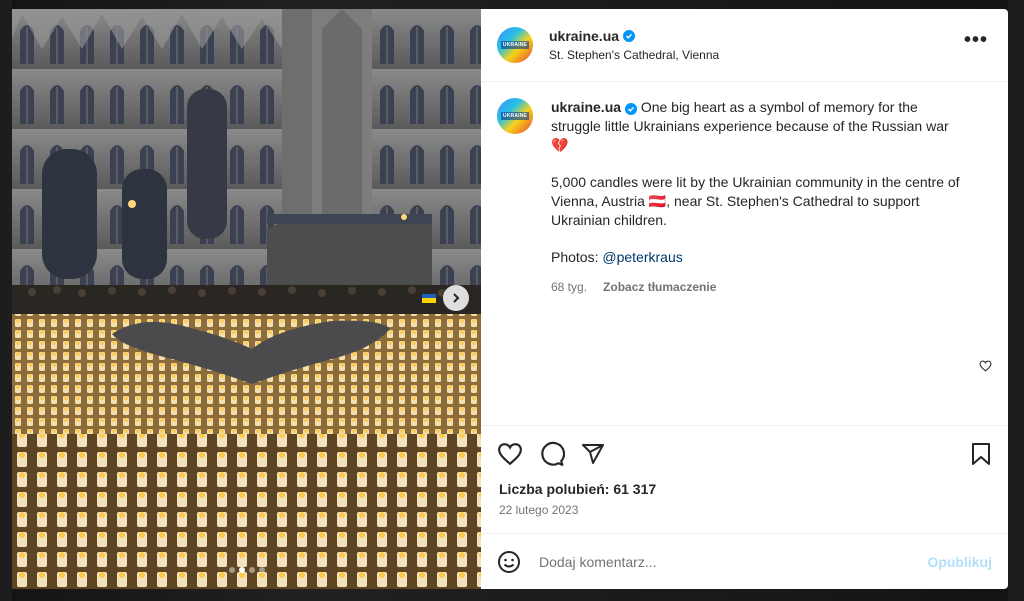 The image size is (1024, 601). What do you see at coordinates (959, 562) in the screenshot?
I see `publish-button: Opublikuj` at bounding box center [959, 562].